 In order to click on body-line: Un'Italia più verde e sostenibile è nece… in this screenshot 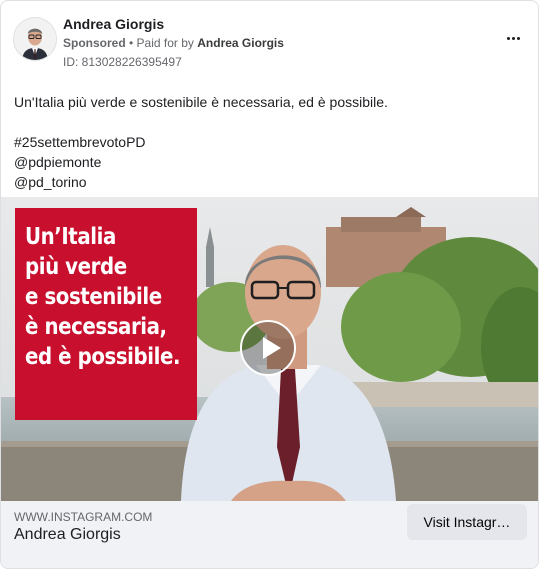, I will do `click(201, 102)`.